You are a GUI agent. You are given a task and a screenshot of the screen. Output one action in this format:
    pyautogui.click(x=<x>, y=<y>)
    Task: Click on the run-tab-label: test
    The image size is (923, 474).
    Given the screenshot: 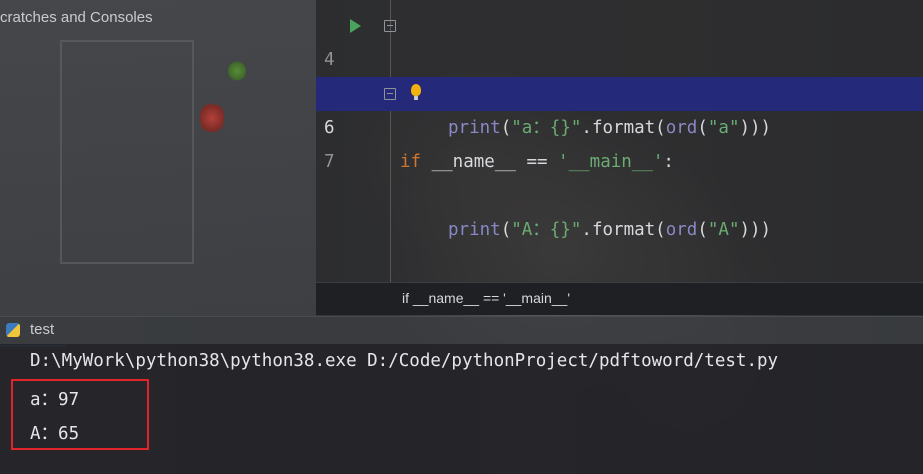 What is the action you would take?
    pyautogui.click(x=42, y=329)
    